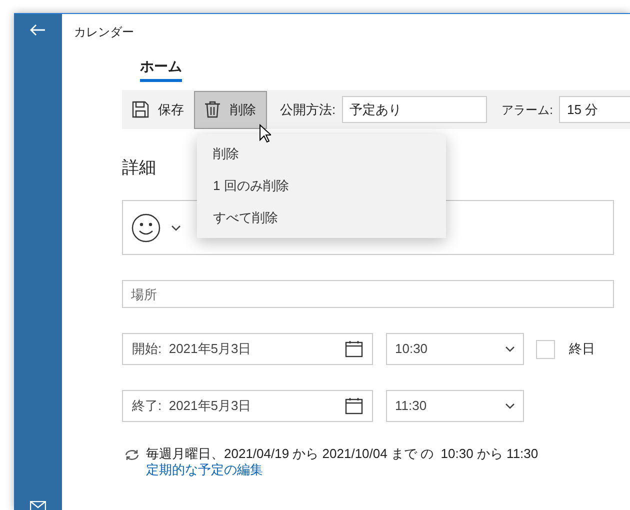  Describe the element at coordinates (230, 109) in the screenshot. I see `delete-button: 削除` at that location.